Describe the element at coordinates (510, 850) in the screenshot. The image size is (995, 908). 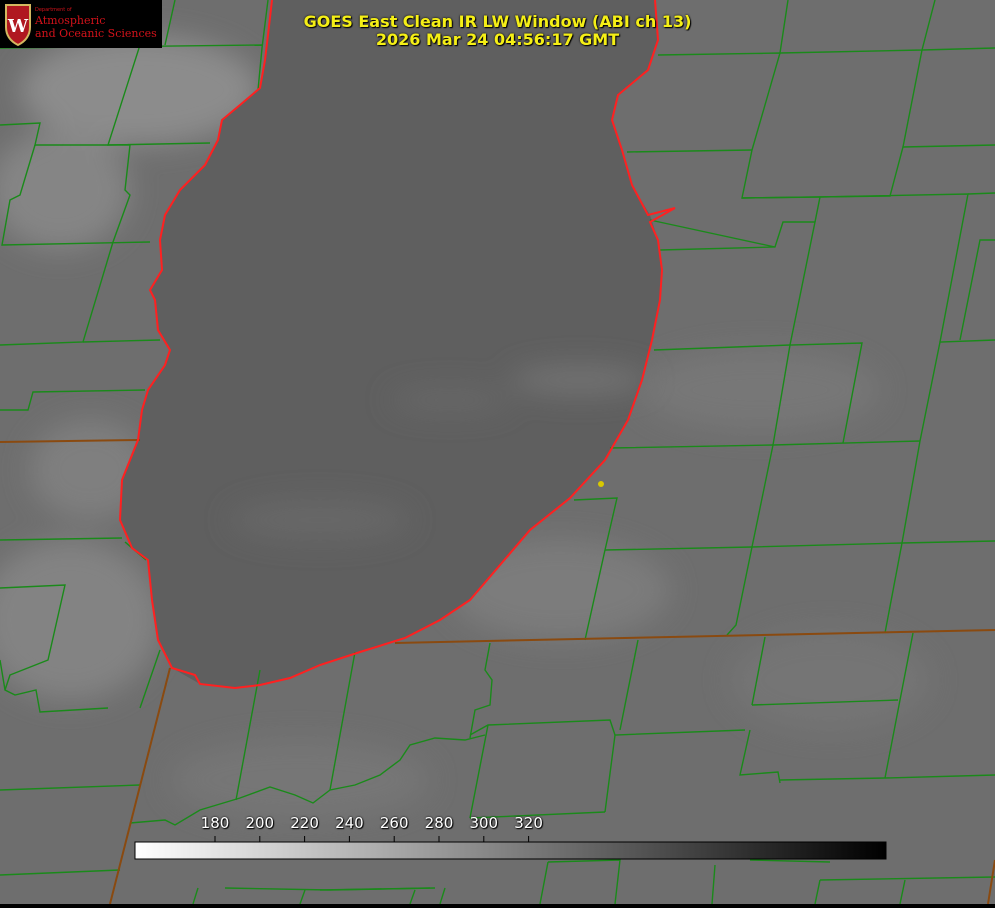
I see `colorbar` at that location.